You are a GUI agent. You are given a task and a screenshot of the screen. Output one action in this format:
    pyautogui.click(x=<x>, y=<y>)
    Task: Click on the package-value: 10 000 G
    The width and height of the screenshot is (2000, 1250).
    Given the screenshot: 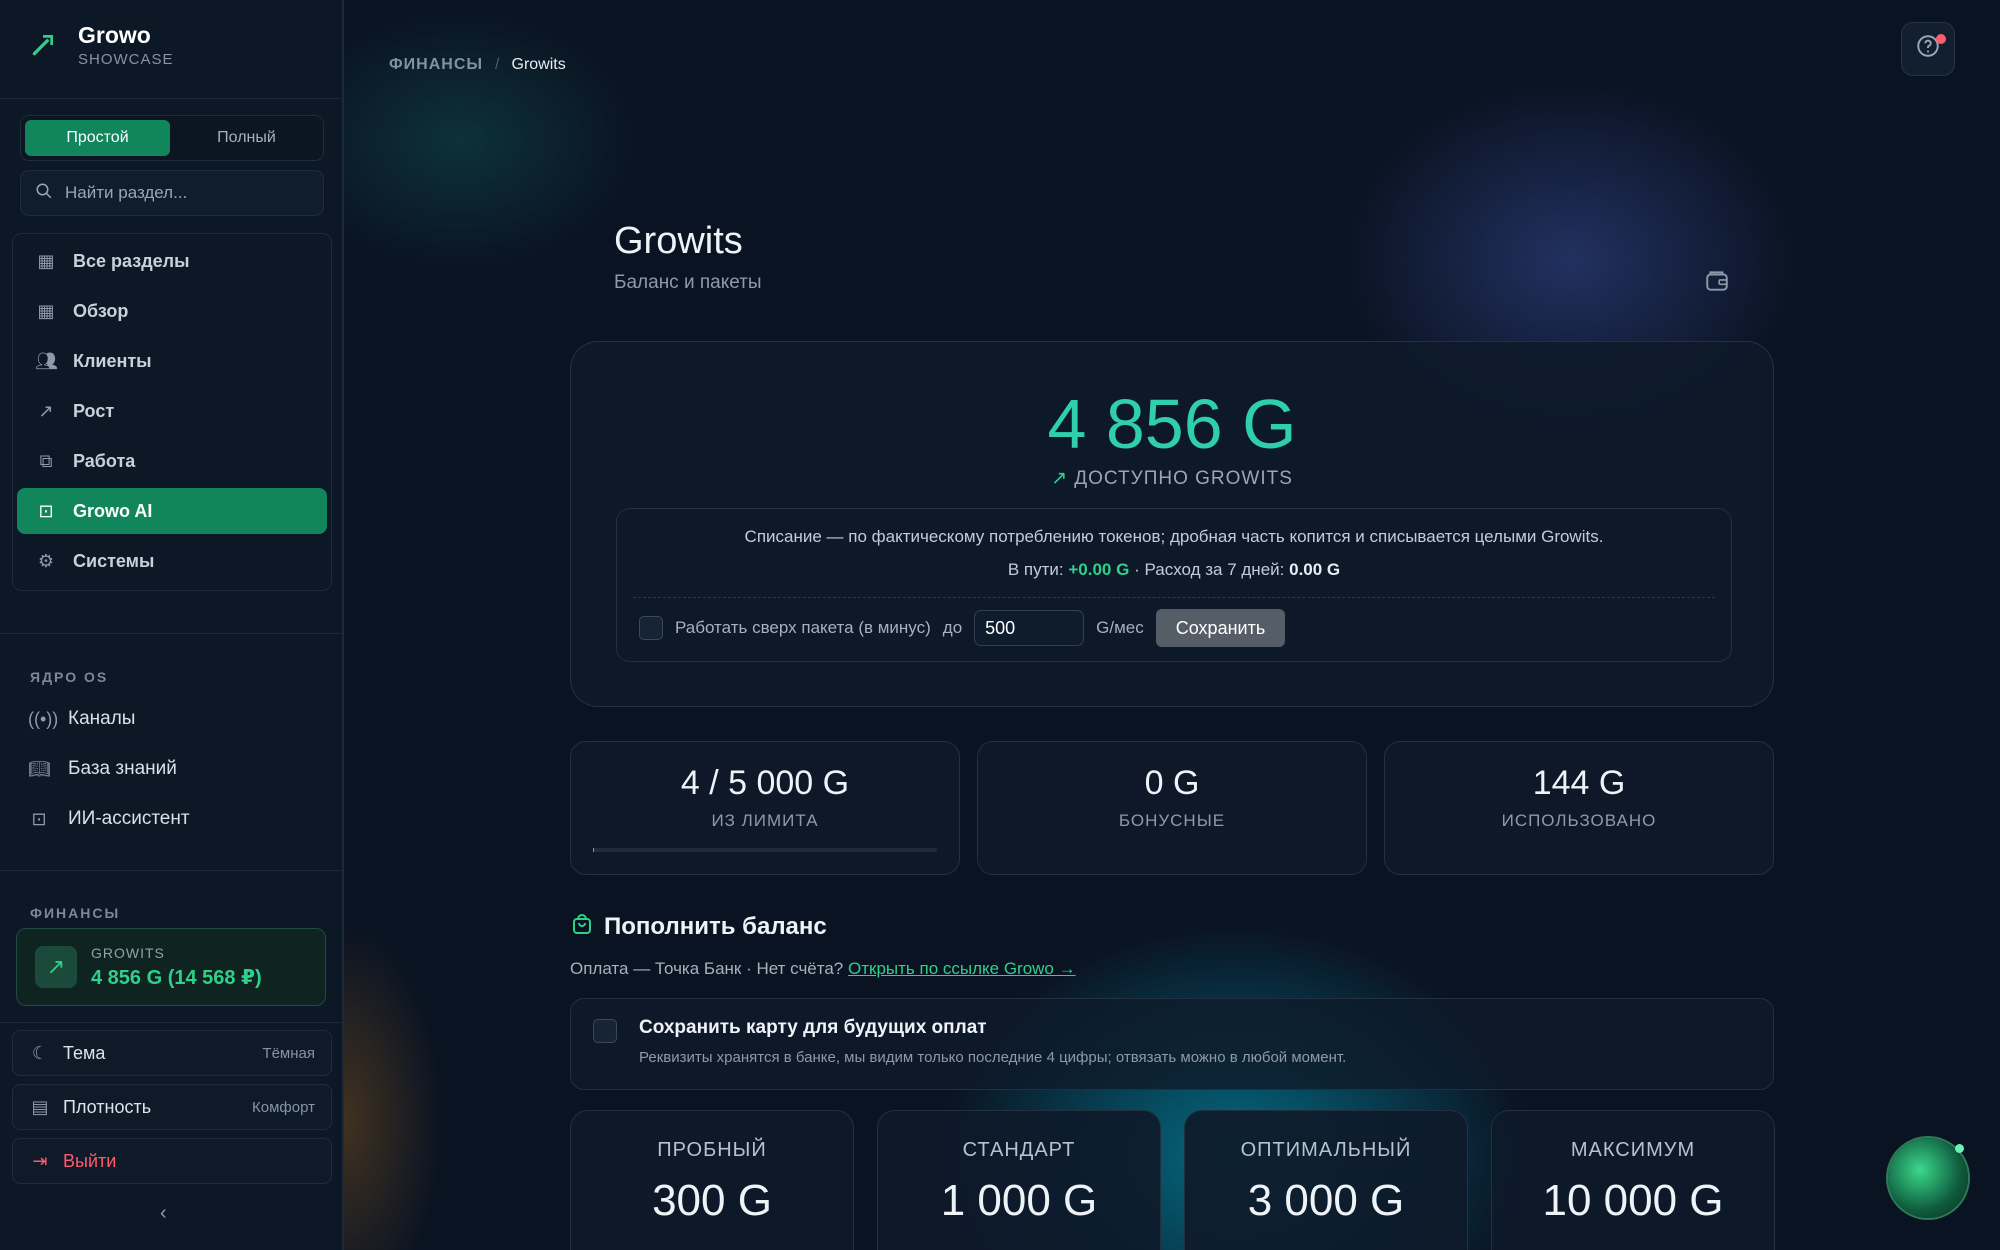 What is the action you would take?
    pyautogui.click(x=1633, y=1200)
    